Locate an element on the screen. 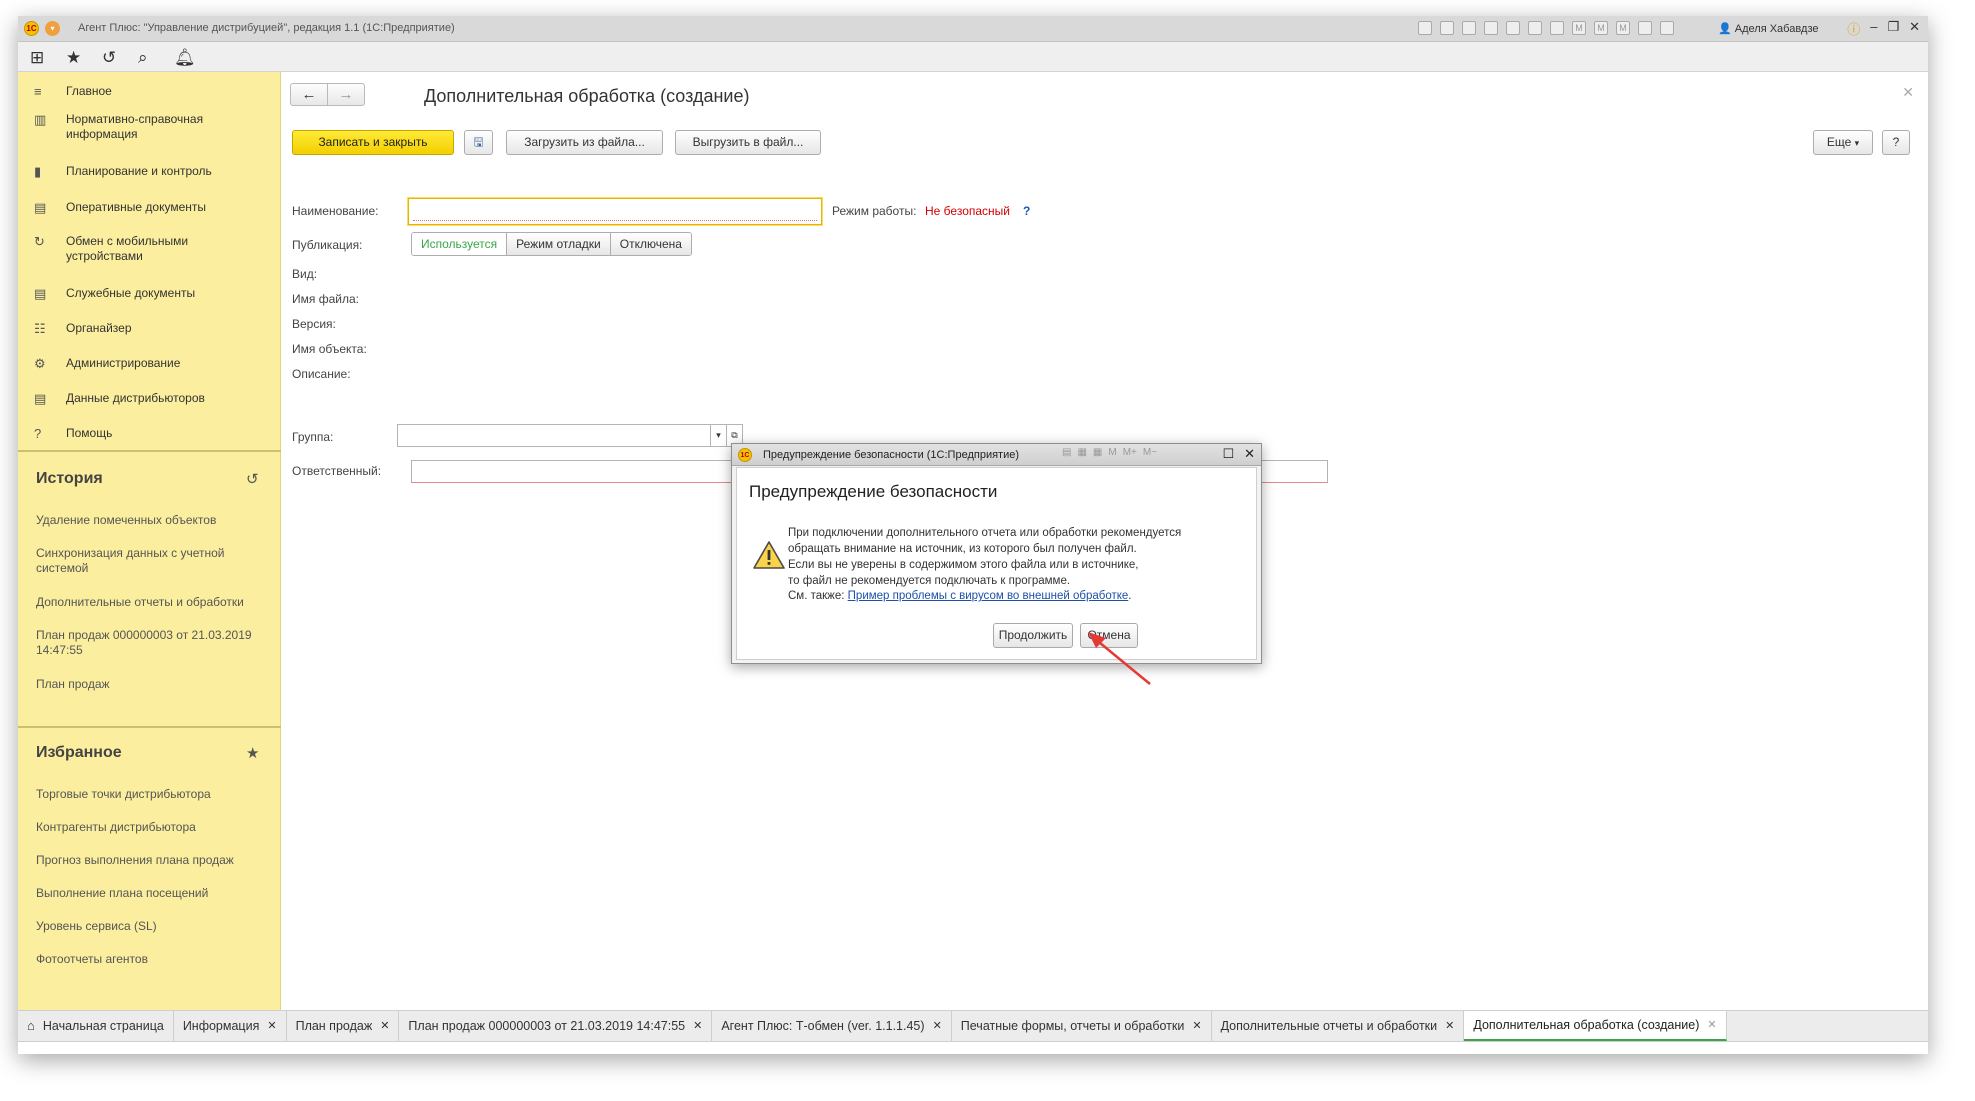 The image size is (1975, 1101). print-icon: ▤ is located at coordinates (1066, 452).